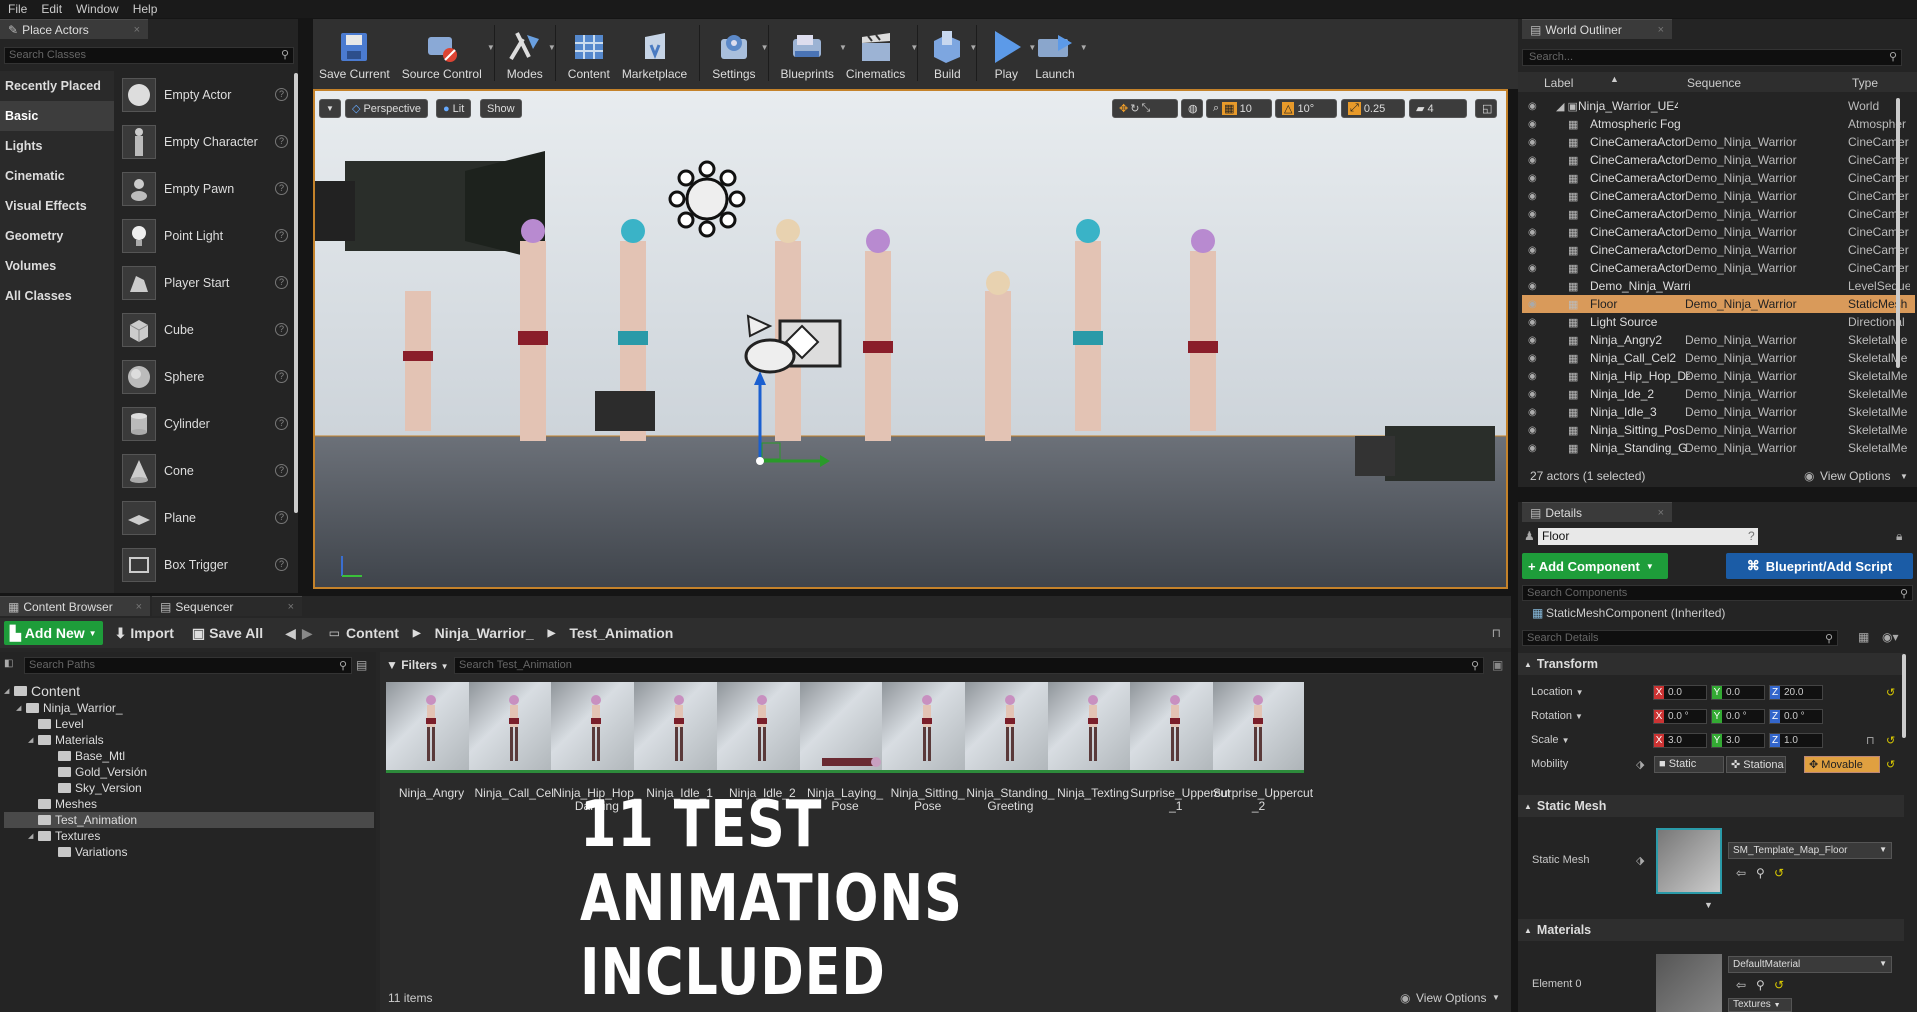 The height and width of the screenshot is (1012, 1917). I want to click on rotation-label: Rotation ▼, so click(1557, 716).